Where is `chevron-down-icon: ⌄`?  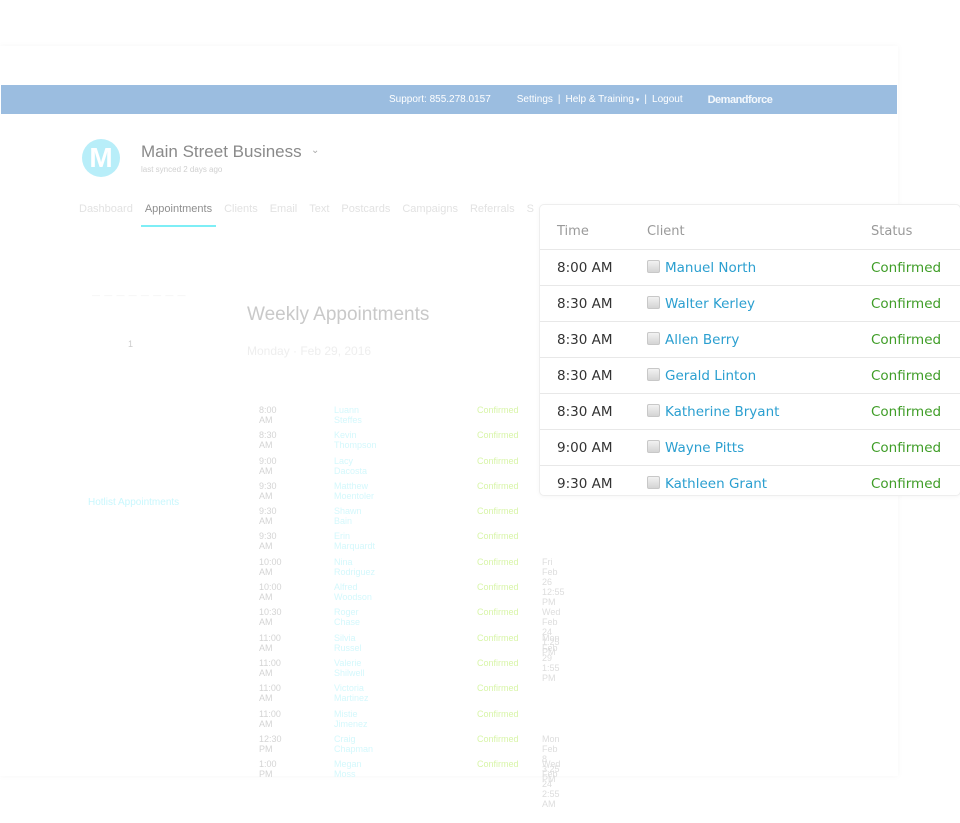
chevron-down-icon: ⌄ is located at coordinates (315, 150).